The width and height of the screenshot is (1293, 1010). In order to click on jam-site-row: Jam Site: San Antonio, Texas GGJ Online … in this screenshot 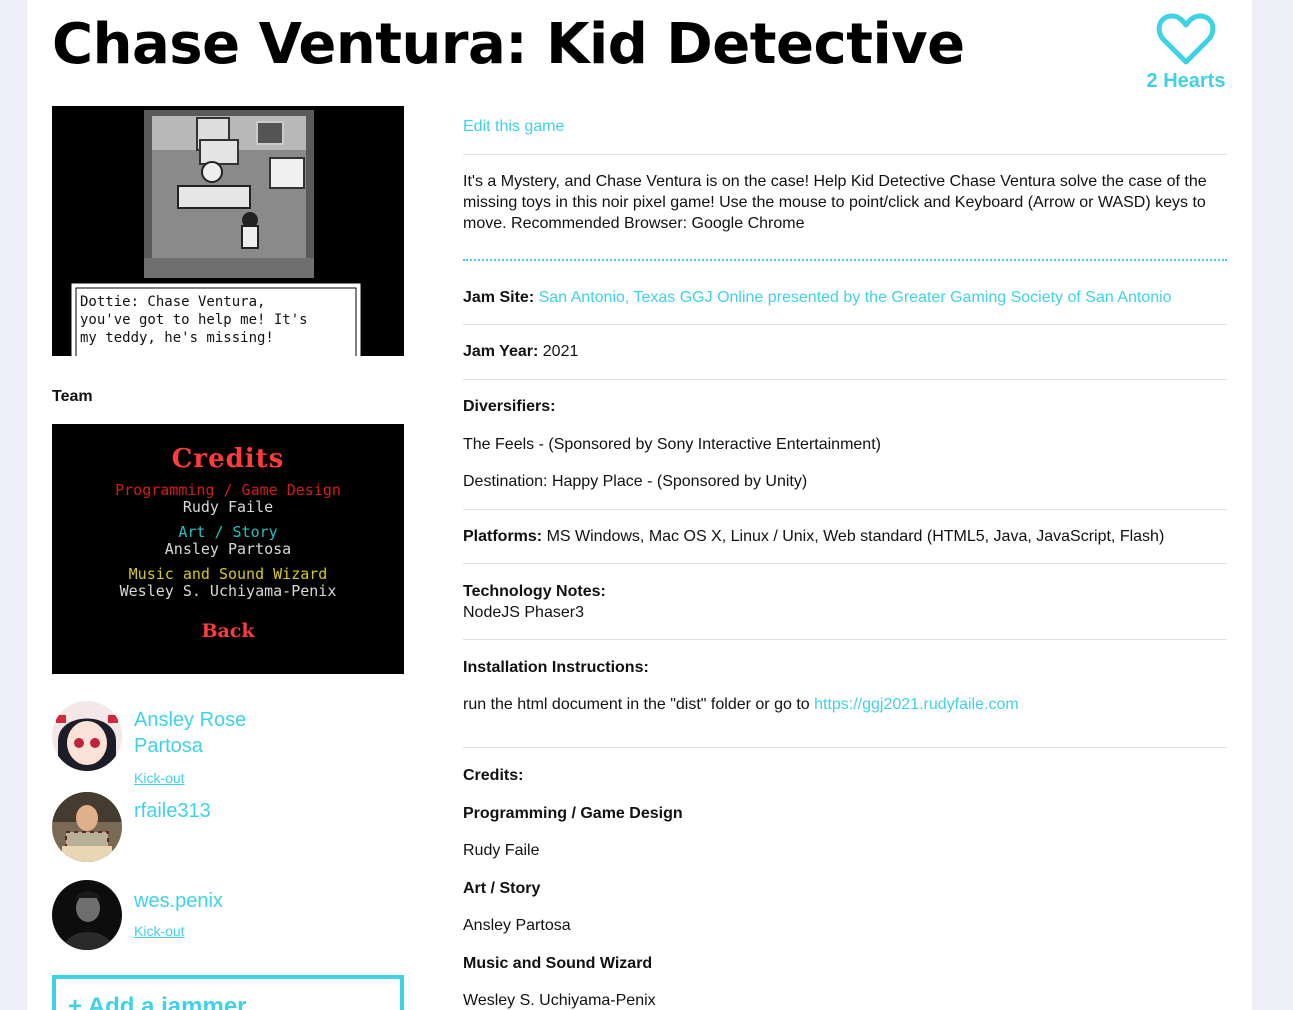, I will do `click(845, 297)`.